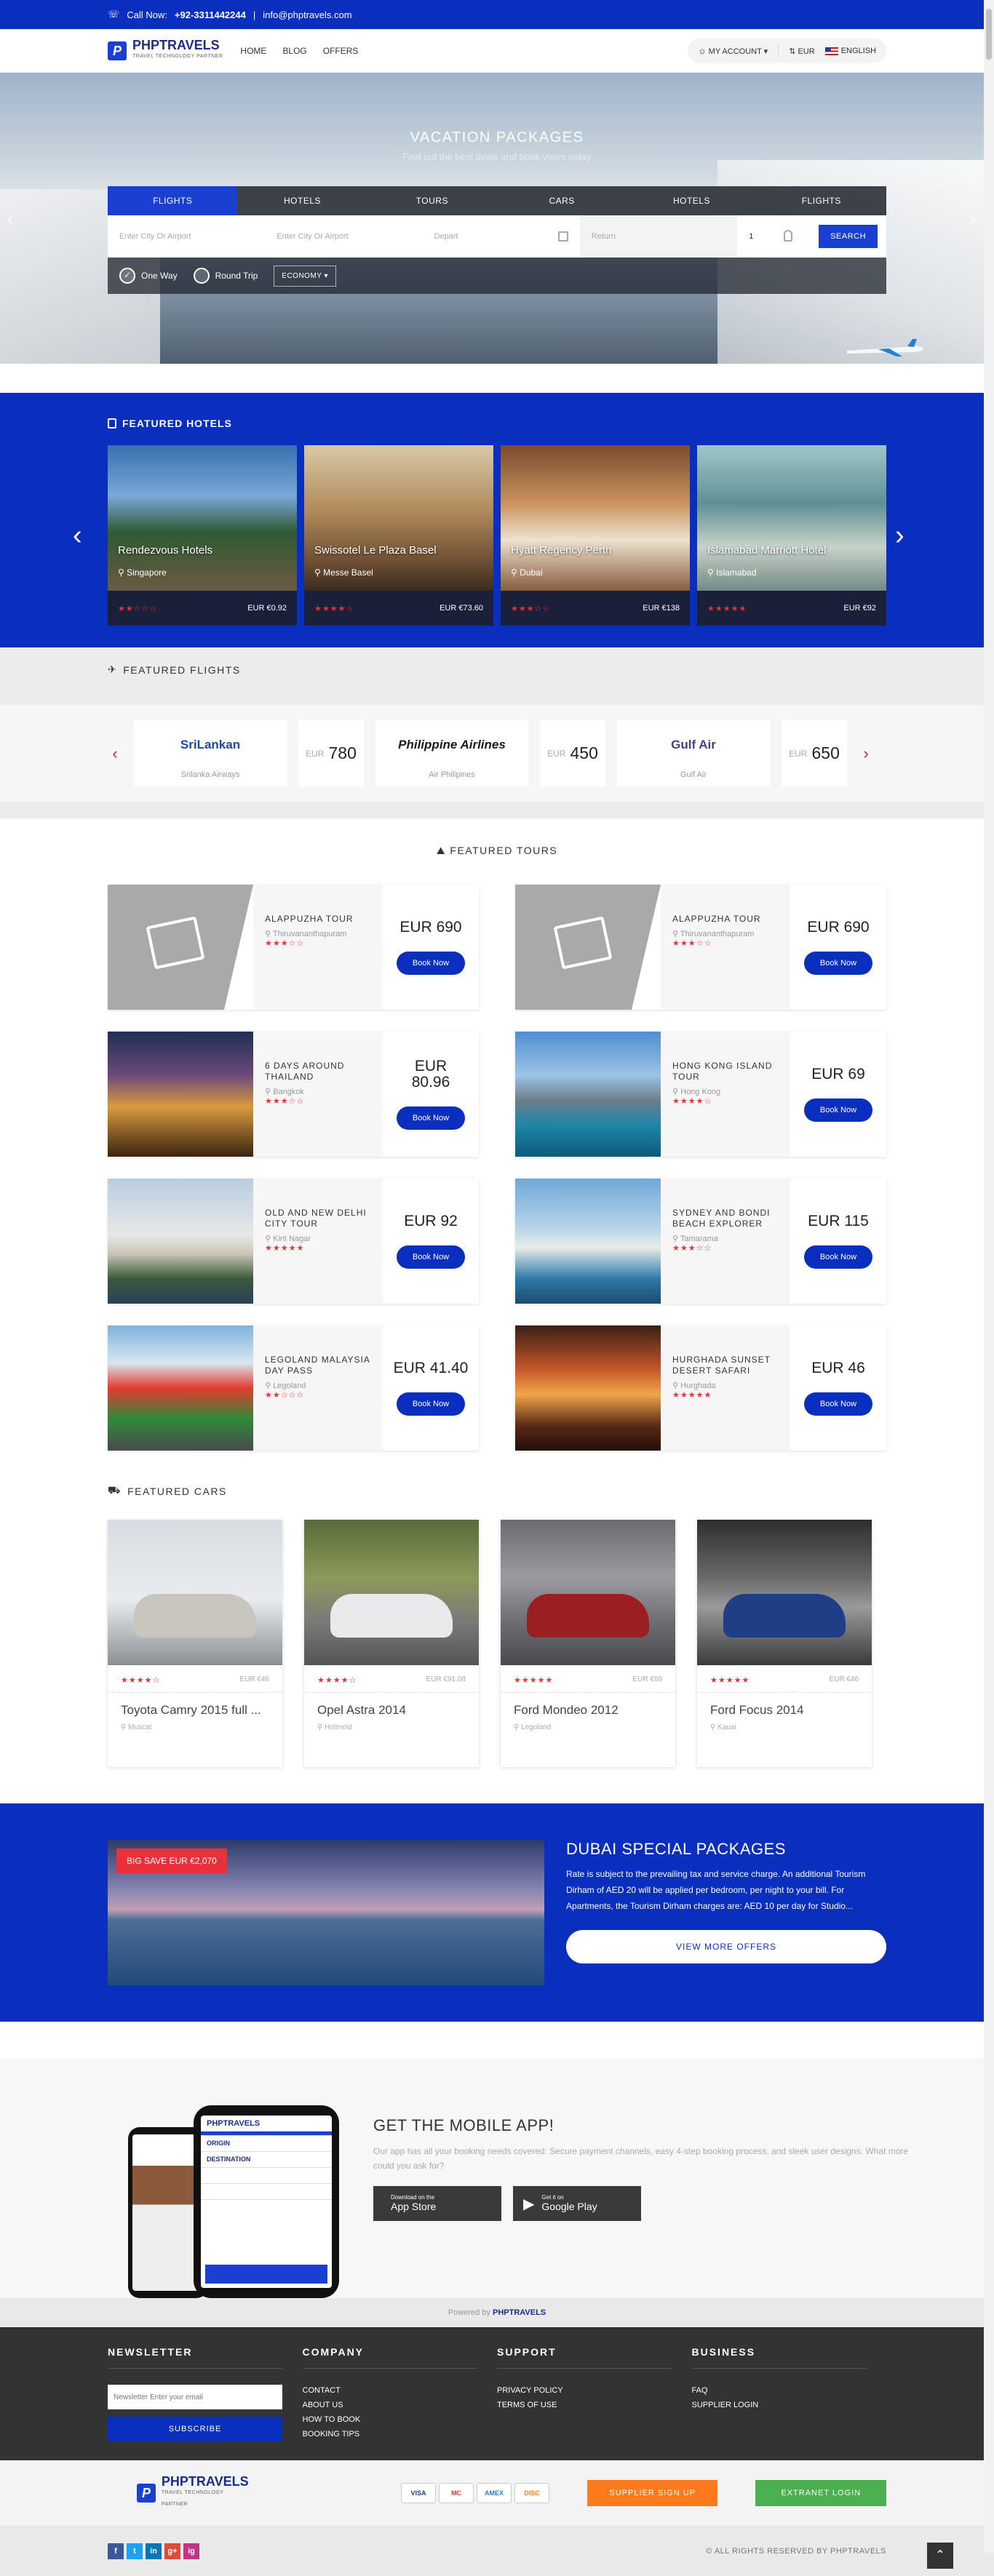  What do you see at coordinates (10, 218) in the screenshot?
I see `hero-prev-icon: ‹` at bounding box center [10, 218].